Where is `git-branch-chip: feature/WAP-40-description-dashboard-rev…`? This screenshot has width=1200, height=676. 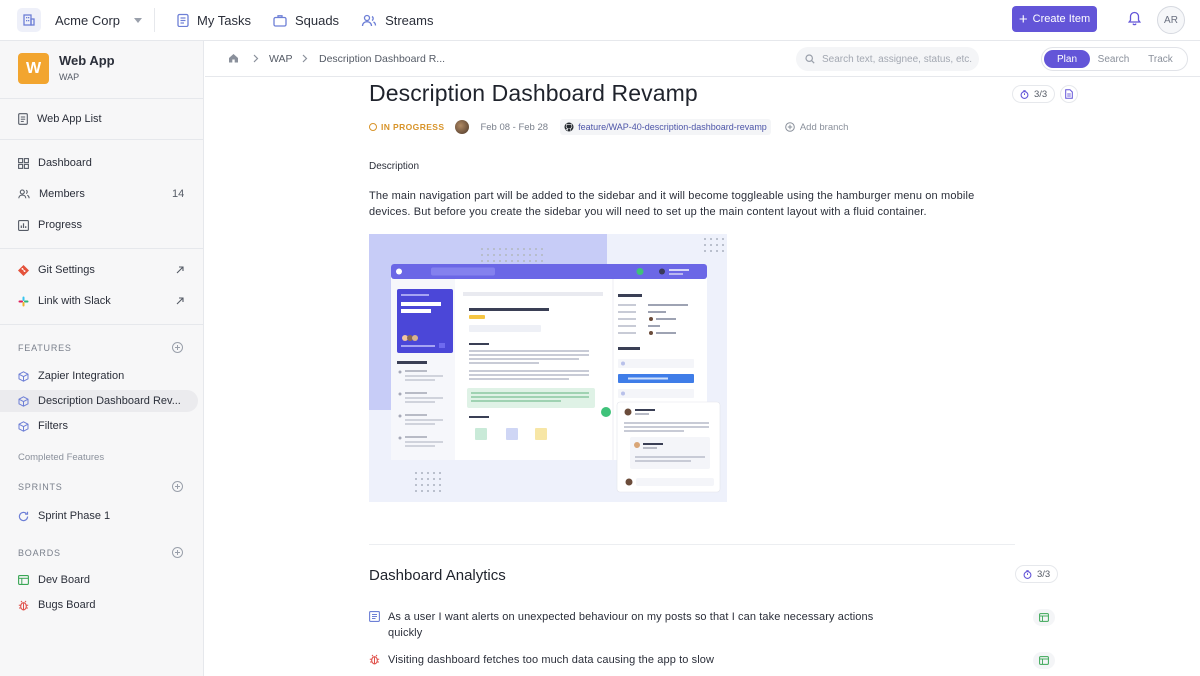 git-branch-chip: feature/WAP-40-description-dashboard-rev… is located at coordinates (665, 127).